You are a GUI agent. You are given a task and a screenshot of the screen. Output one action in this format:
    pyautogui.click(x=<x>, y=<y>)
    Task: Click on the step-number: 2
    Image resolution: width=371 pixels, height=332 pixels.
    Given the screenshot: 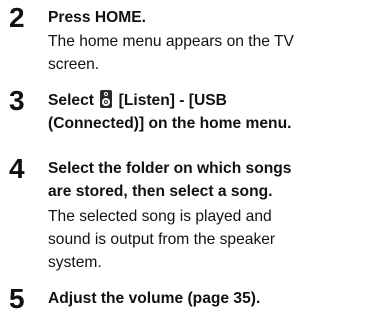 What is the action you would take?
    pyautogui.click(x=17, y=17)
    